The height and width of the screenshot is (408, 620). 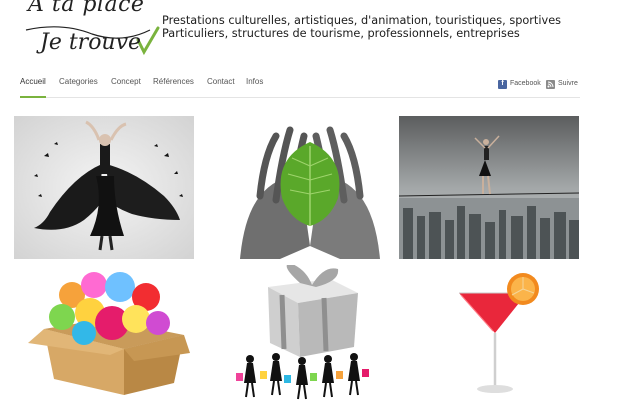 What do you see at coordinates (221, 86) in the screenshot?
I see `nav-item-contact: Contact` at bounding box center [221, 86].